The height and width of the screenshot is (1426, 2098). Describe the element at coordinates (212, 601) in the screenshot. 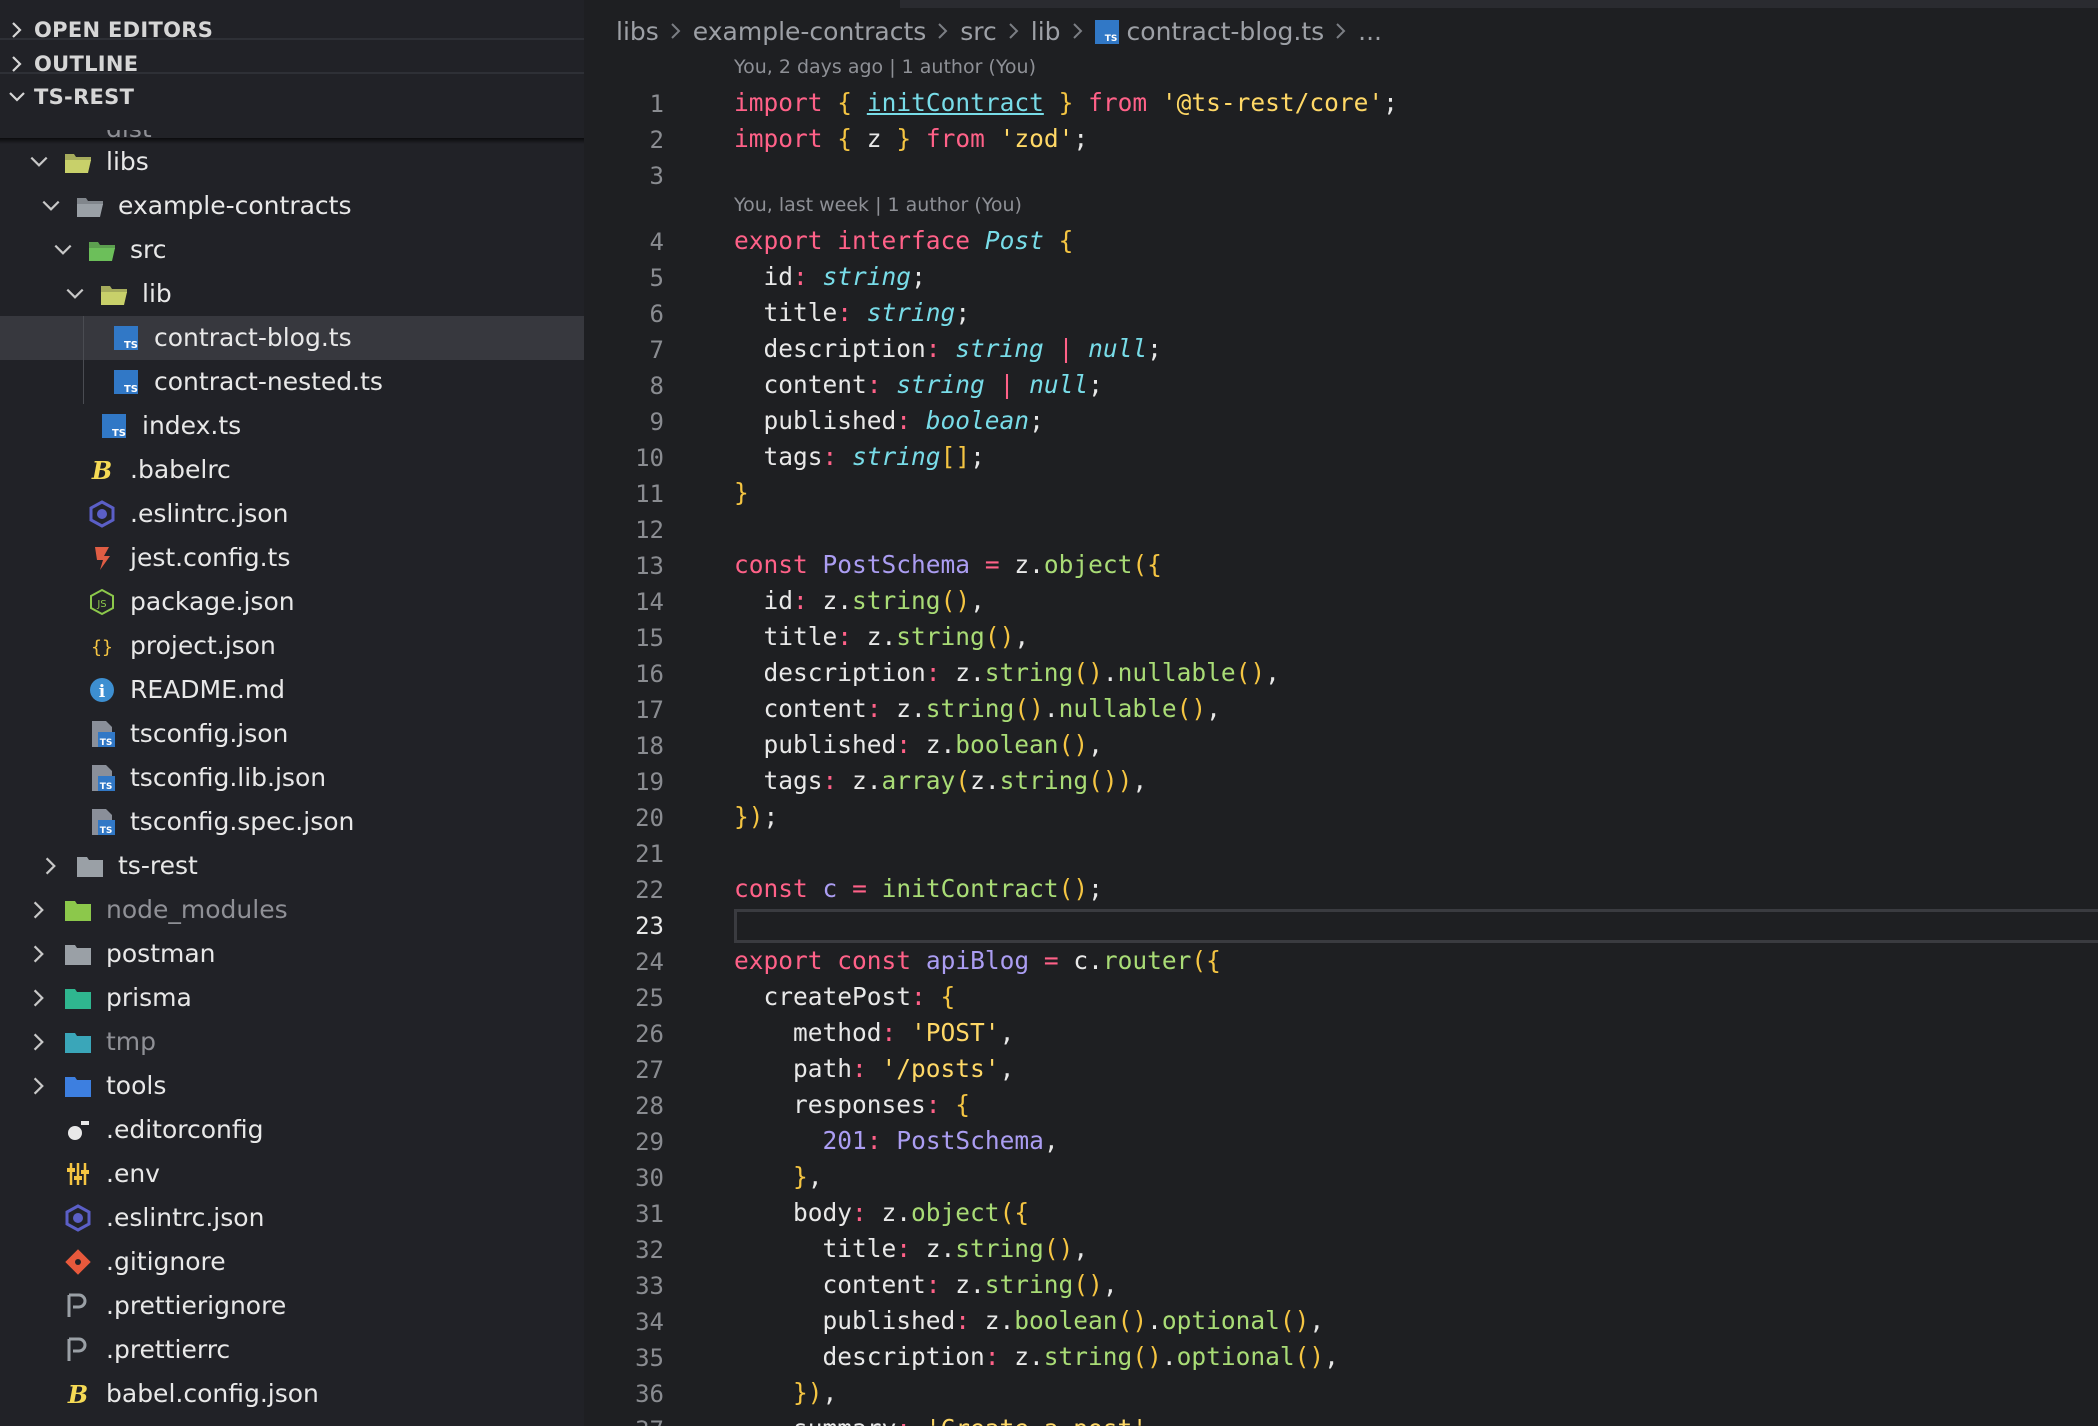

I see `tree-item-label: package.json` at that location.